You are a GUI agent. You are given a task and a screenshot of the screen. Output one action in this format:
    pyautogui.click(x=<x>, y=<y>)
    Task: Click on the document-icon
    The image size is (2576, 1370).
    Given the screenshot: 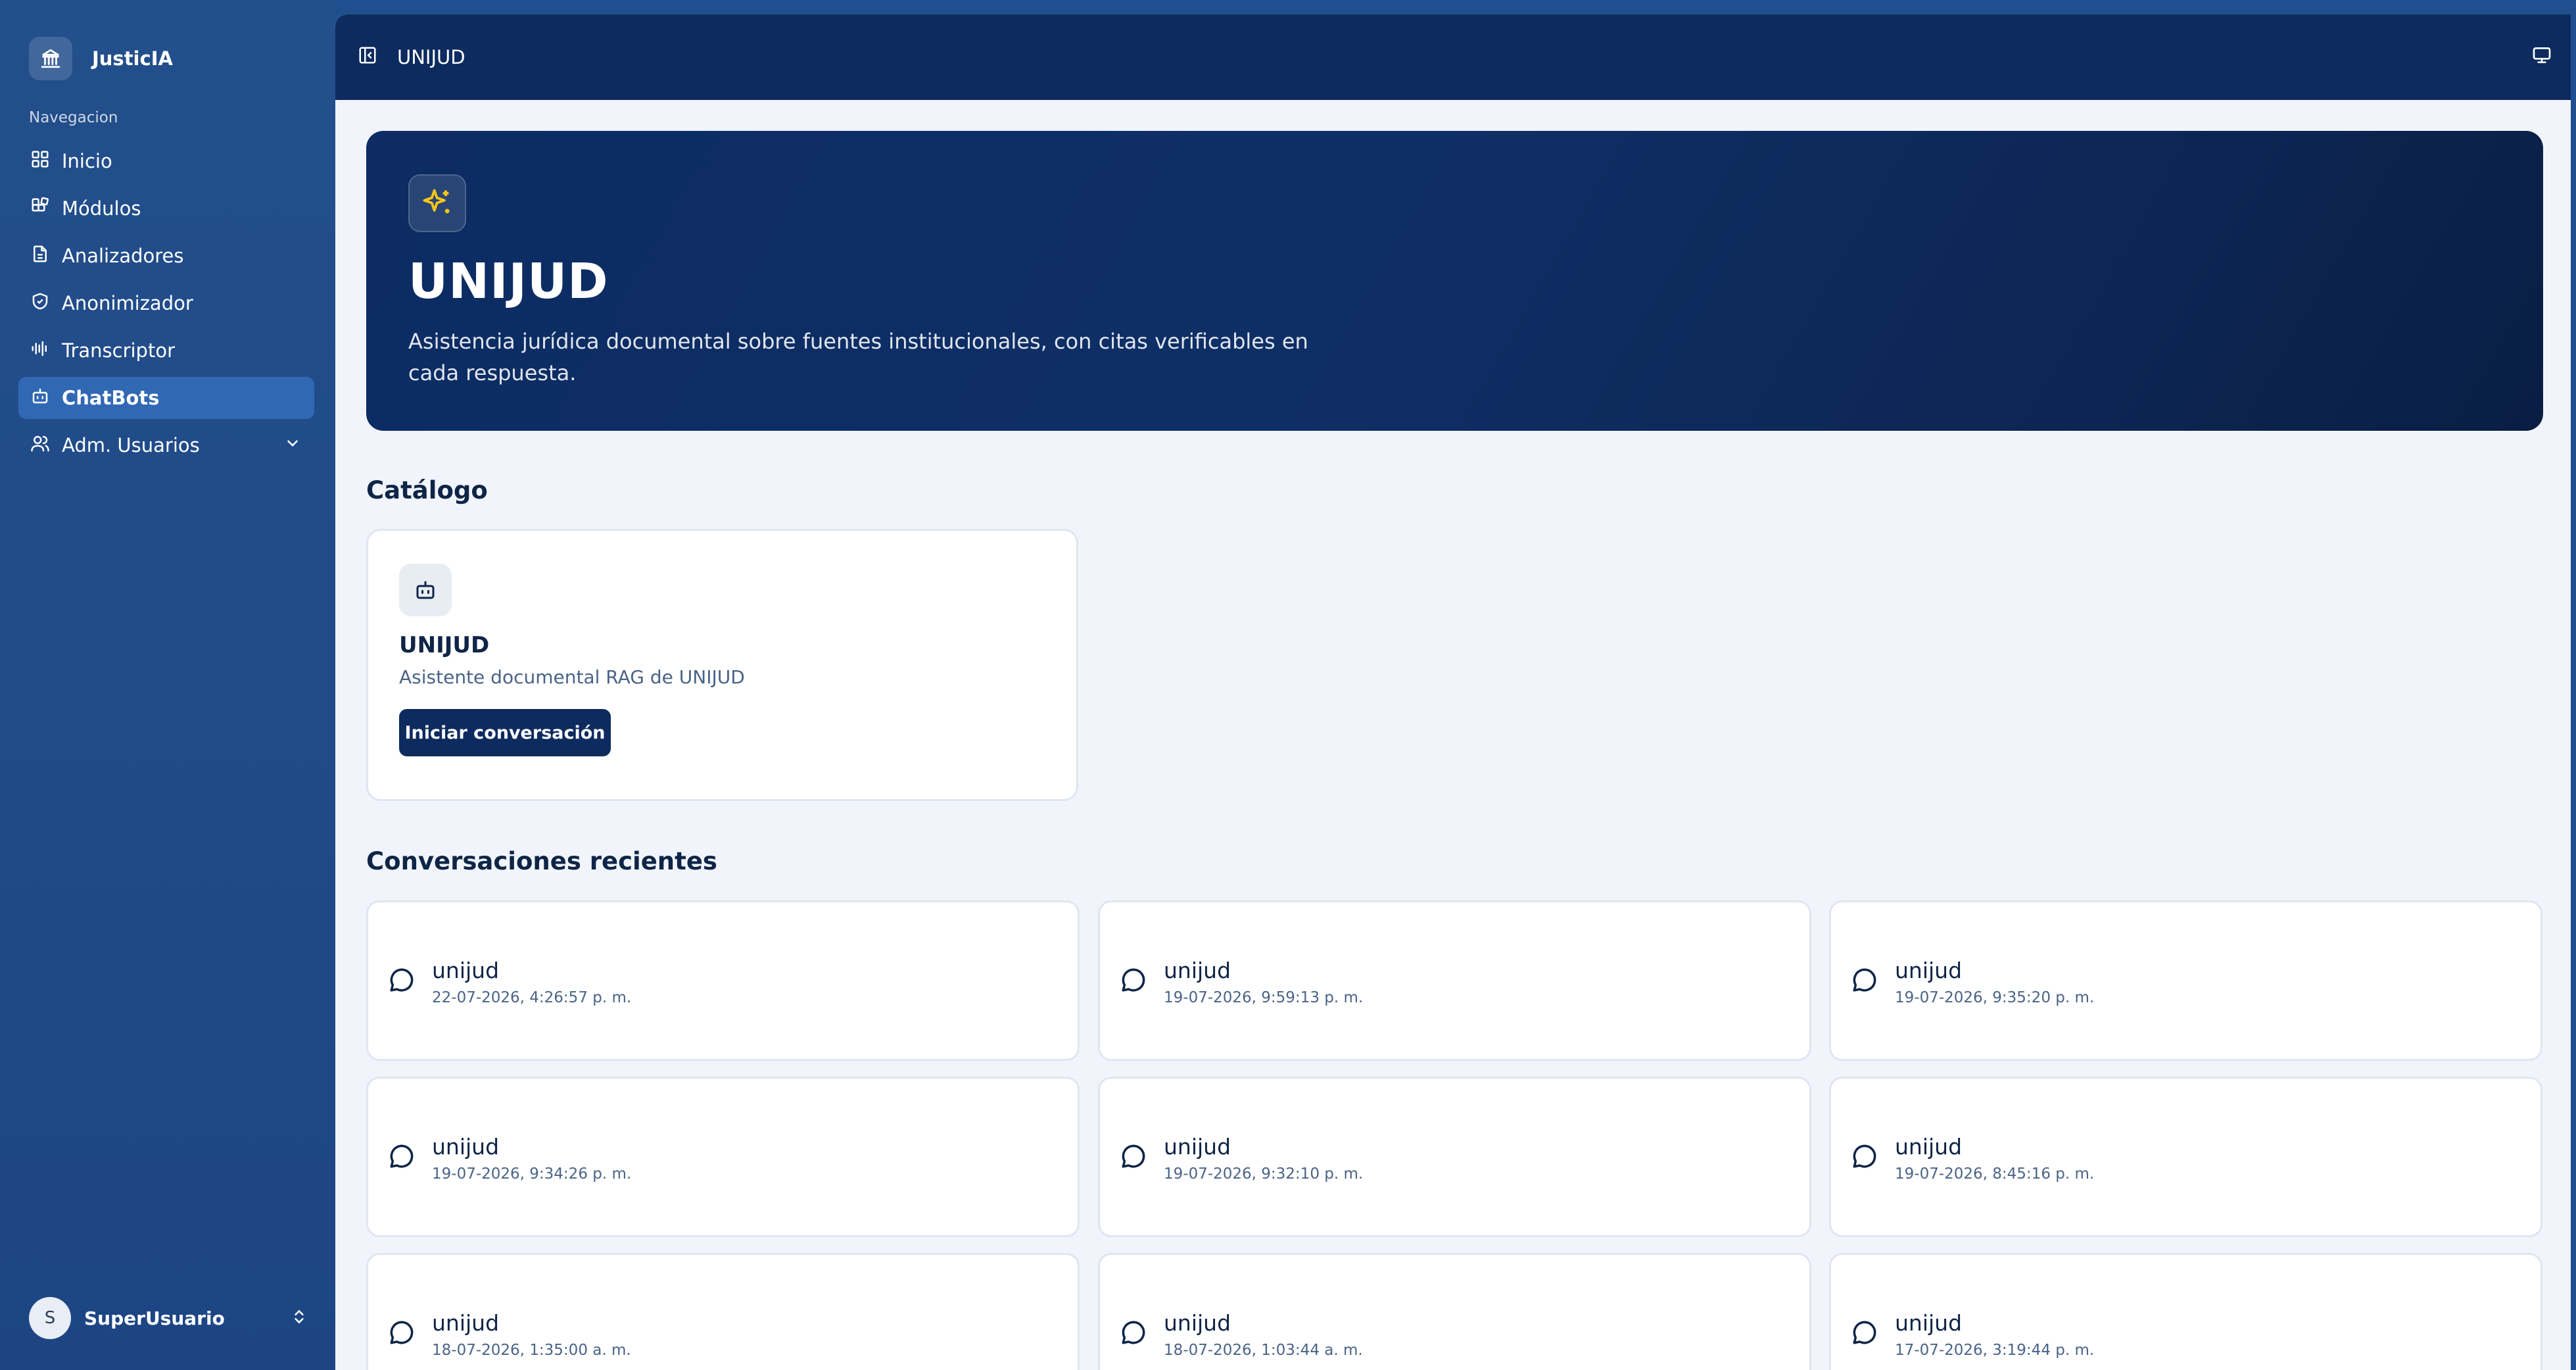 What is the action you would take?
    pyautogui.click(x=40, y=256)
    